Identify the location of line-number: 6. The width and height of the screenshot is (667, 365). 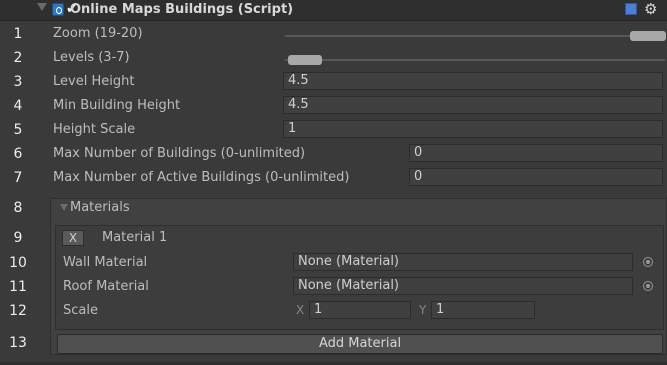
(18, 154).